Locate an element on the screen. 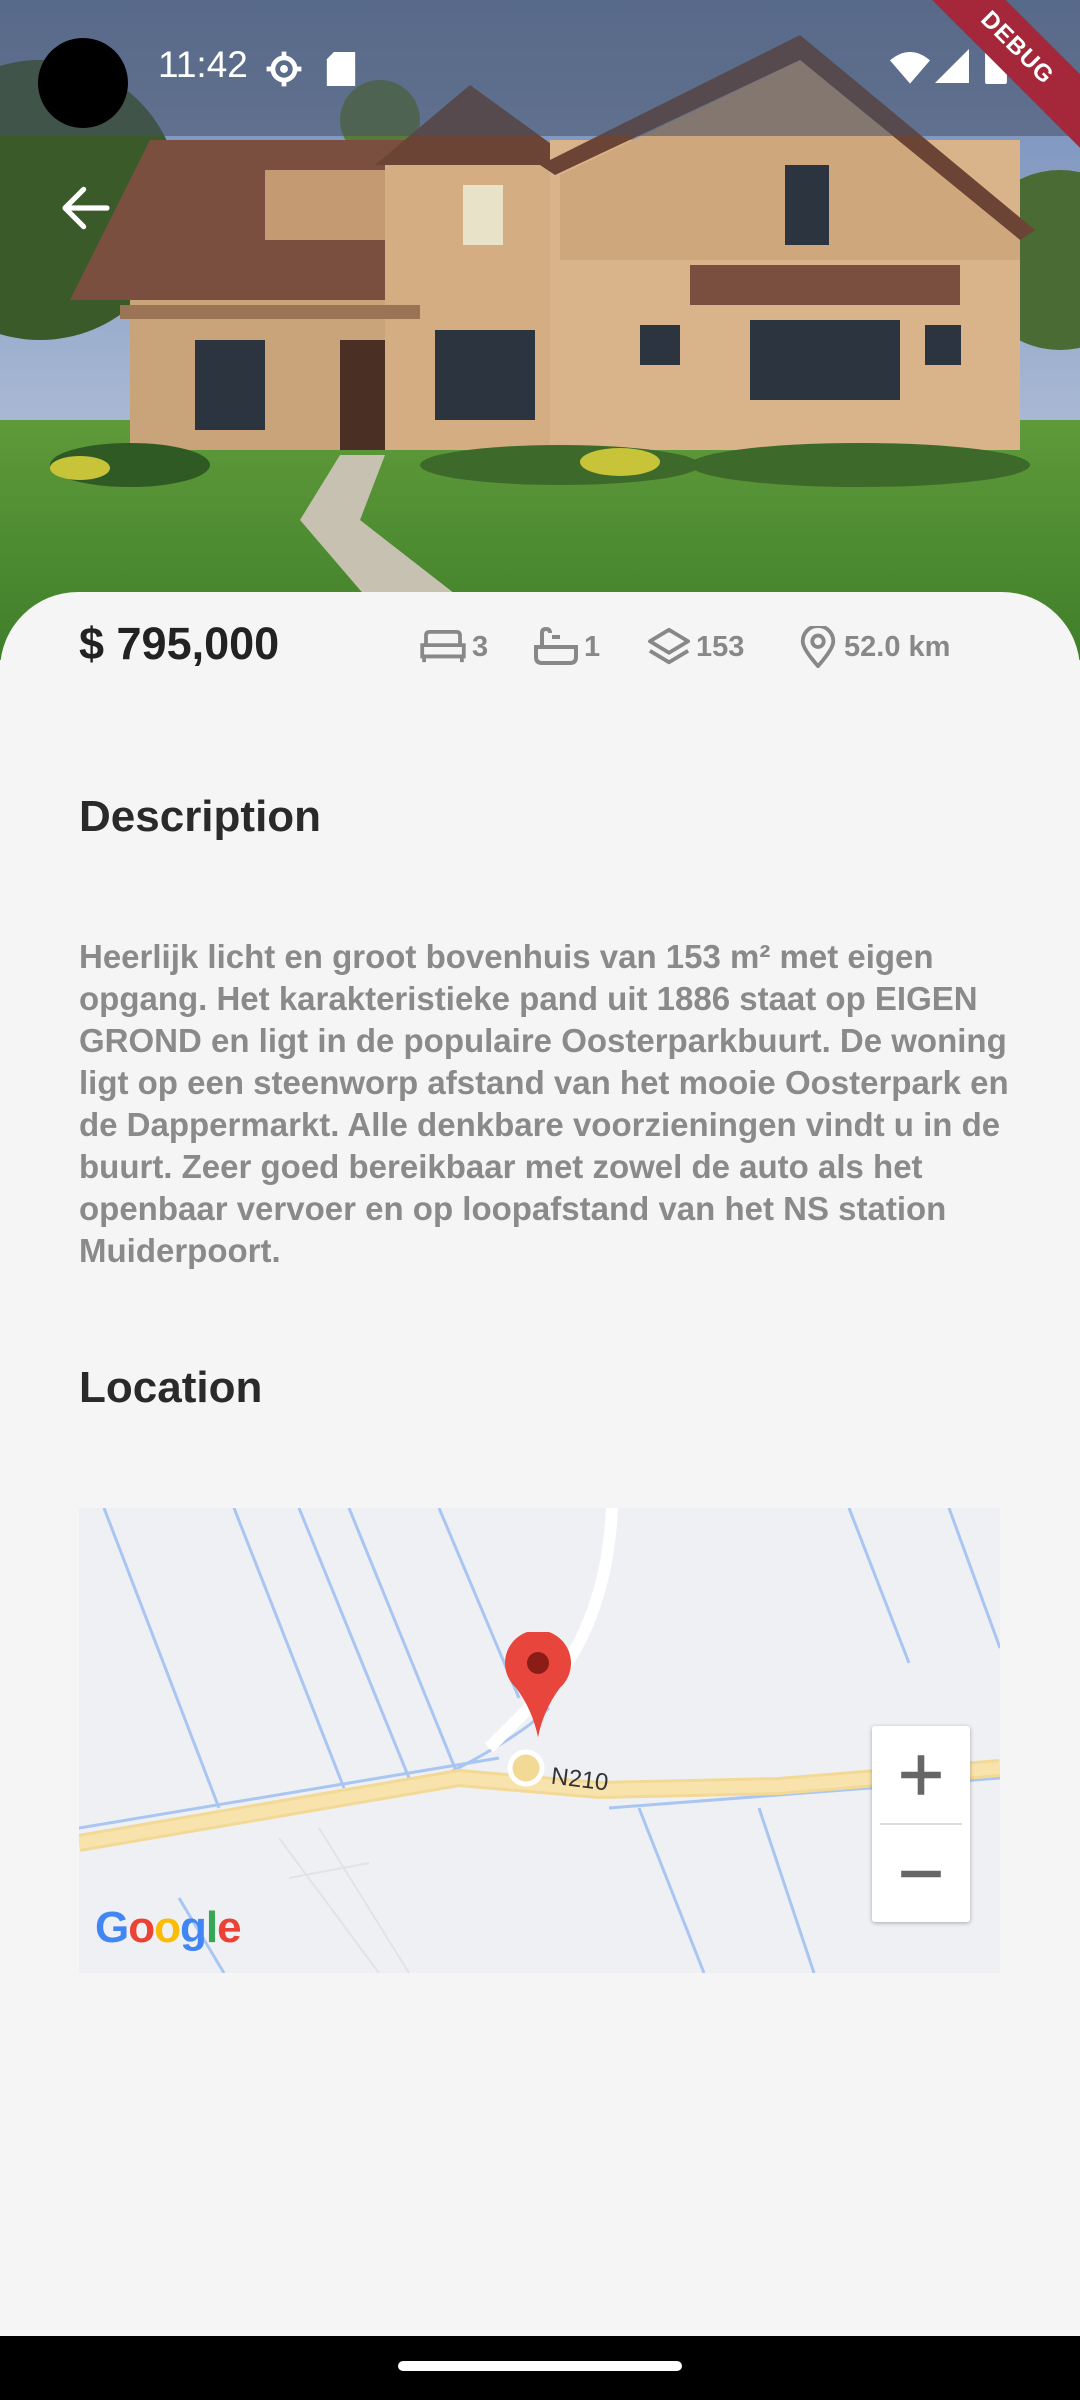  distance-value: 52.0 km is located at coordinates (897, 646).